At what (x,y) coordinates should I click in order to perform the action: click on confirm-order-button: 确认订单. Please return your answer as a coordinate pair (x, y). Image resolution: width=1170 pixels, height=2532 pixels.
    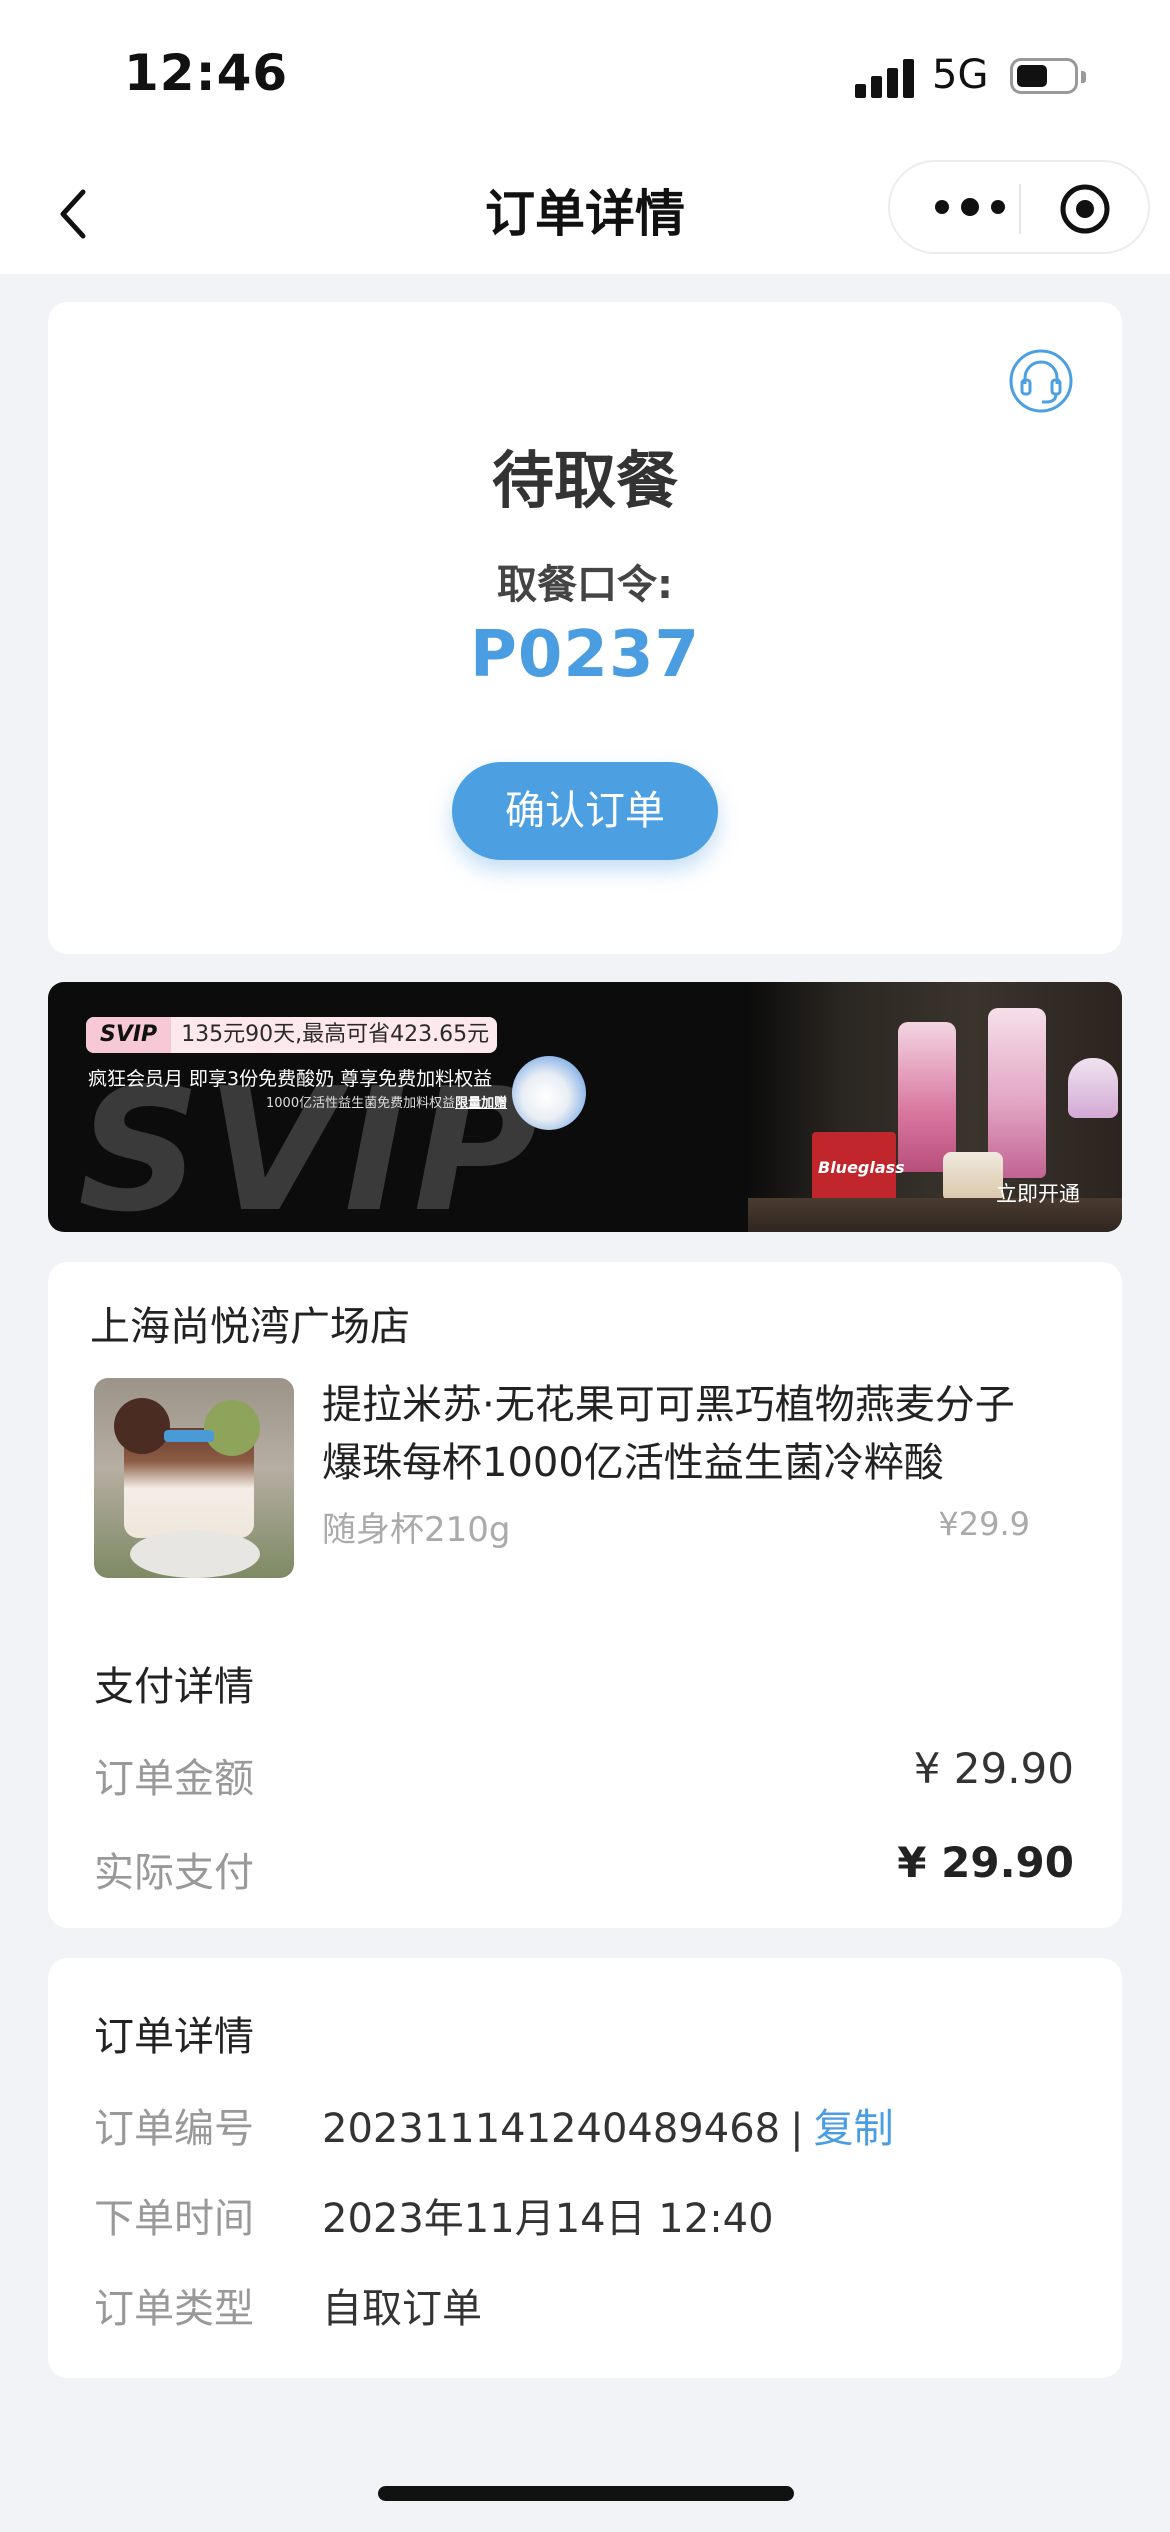
    Looking at the image, I should click on (585, 811).